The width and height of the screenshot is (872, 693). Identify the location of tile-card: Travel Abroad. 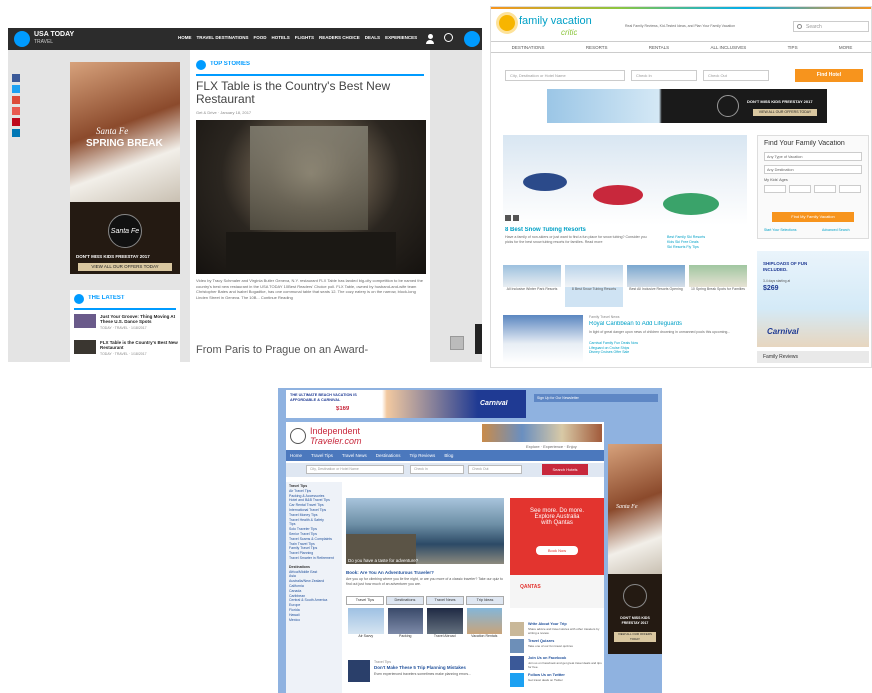
(445, 627).